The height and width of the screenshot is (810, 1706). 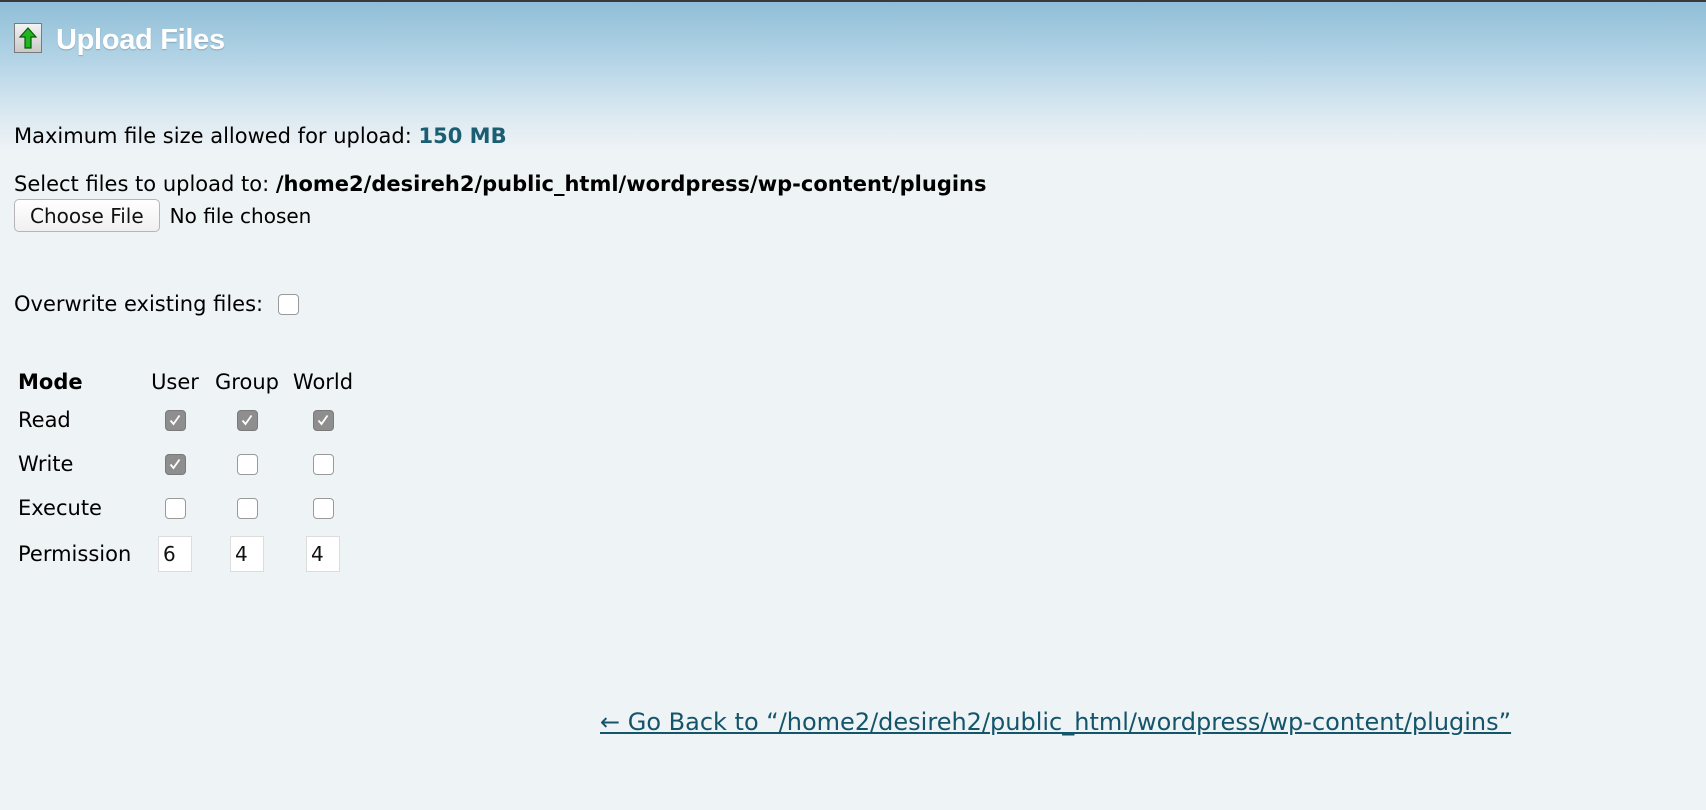 I want to click on mode-header: Mode, so click(x=50, y=382).